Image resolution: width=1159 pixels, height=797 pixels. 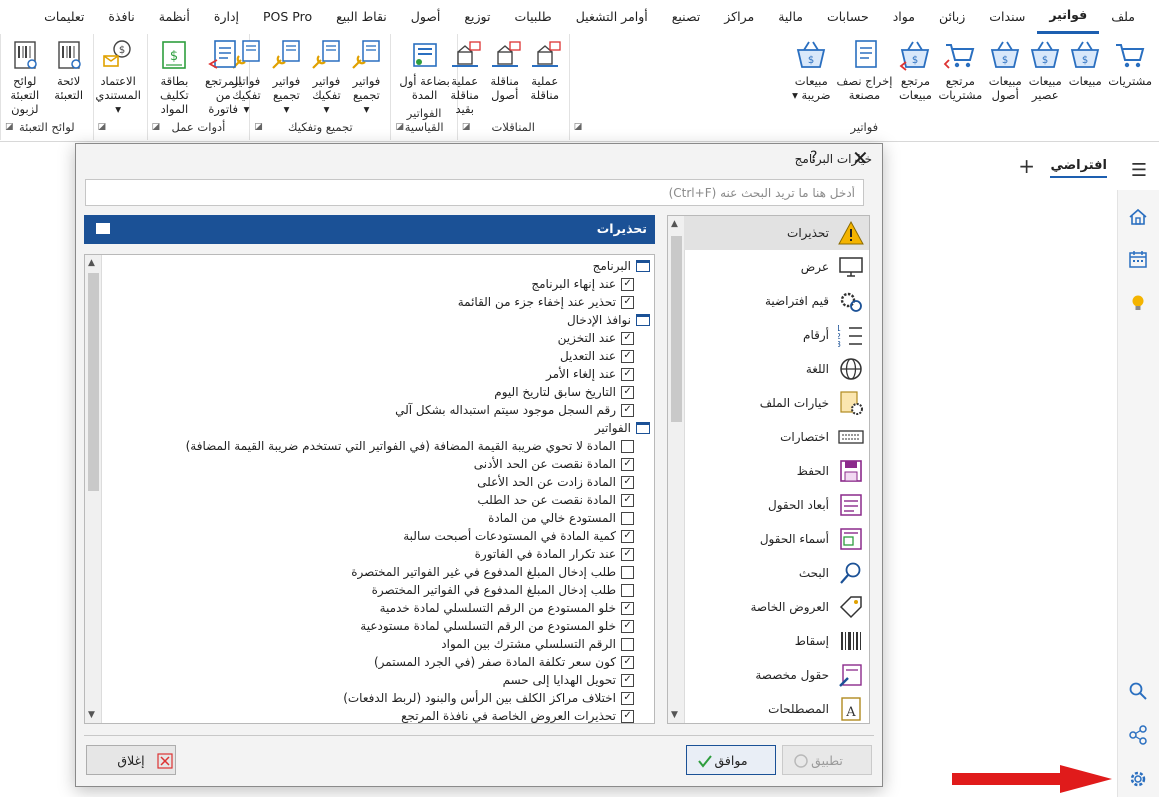 What do you see at coordinates (776, 641) in the screenshot?
I see `category-item: إسقاط` at bounding box center [776, 641].